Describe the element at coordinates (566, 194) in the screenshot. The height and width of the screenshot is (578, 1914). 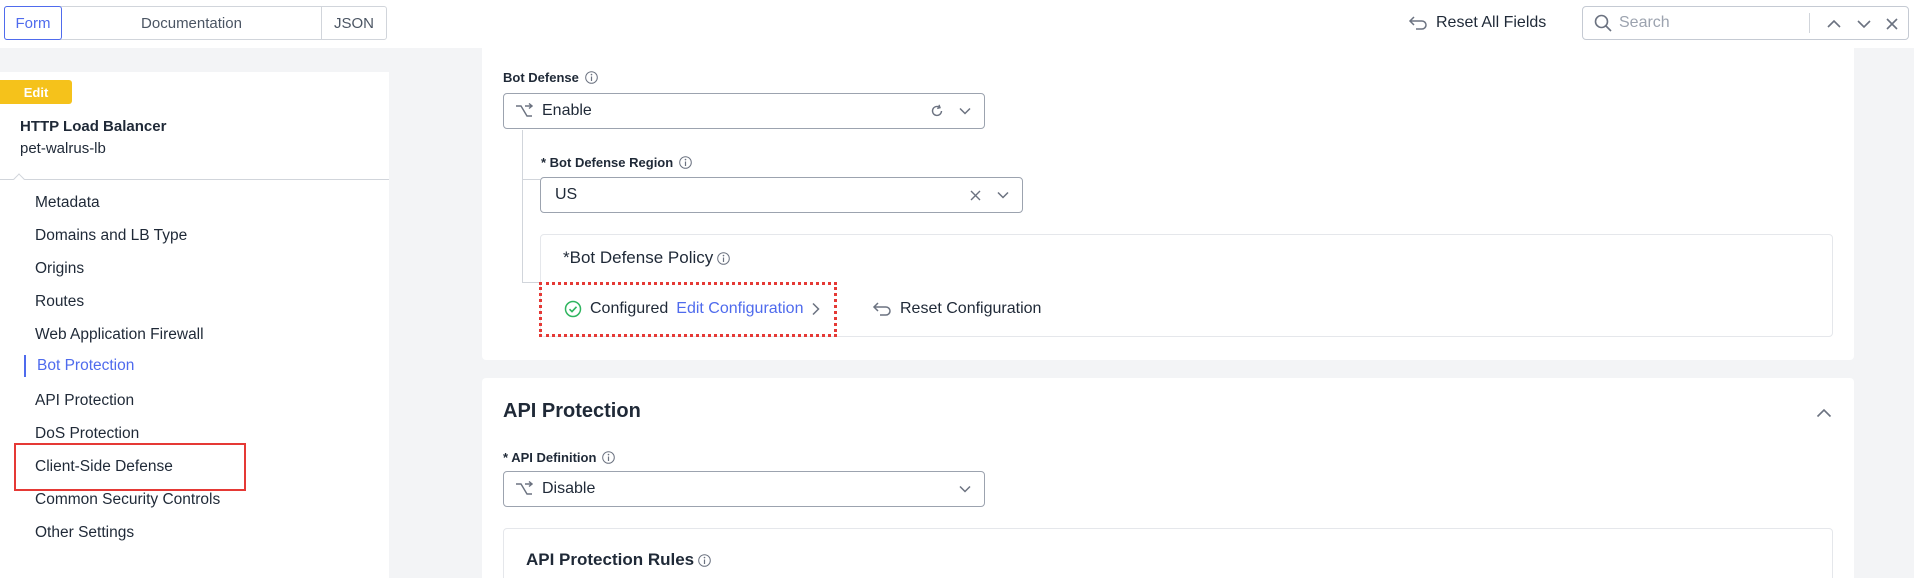
I see `bot-defense-region-value: US` at that location.